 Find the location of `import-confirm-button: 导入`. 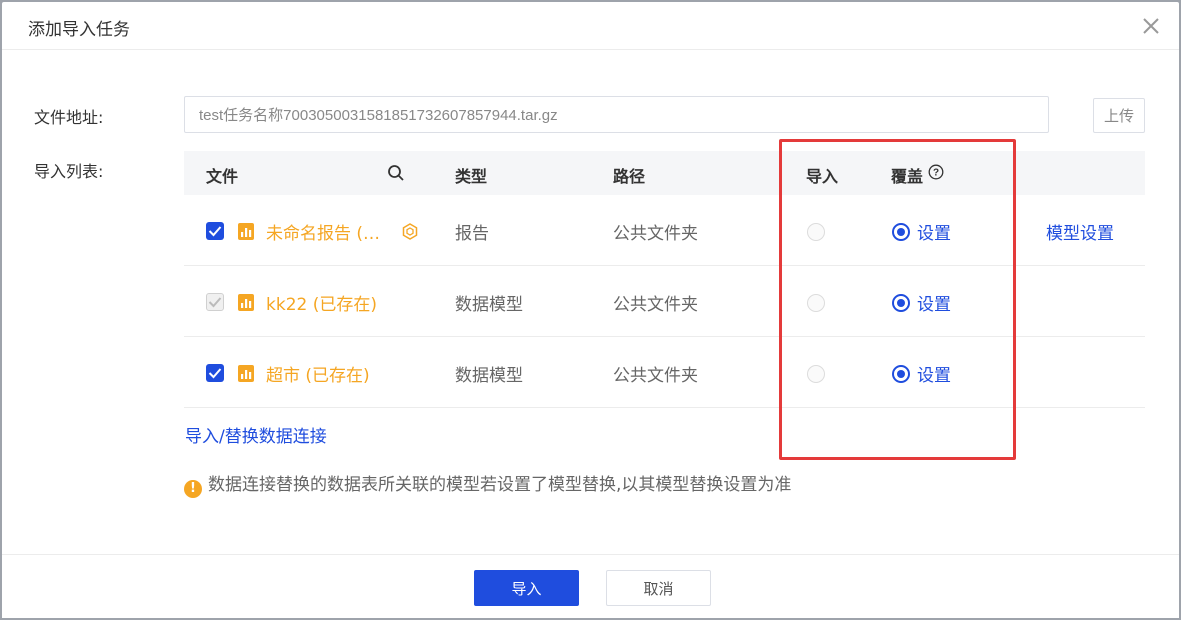

import-confirm-button: 导入 is located at coordinates (526, 588).